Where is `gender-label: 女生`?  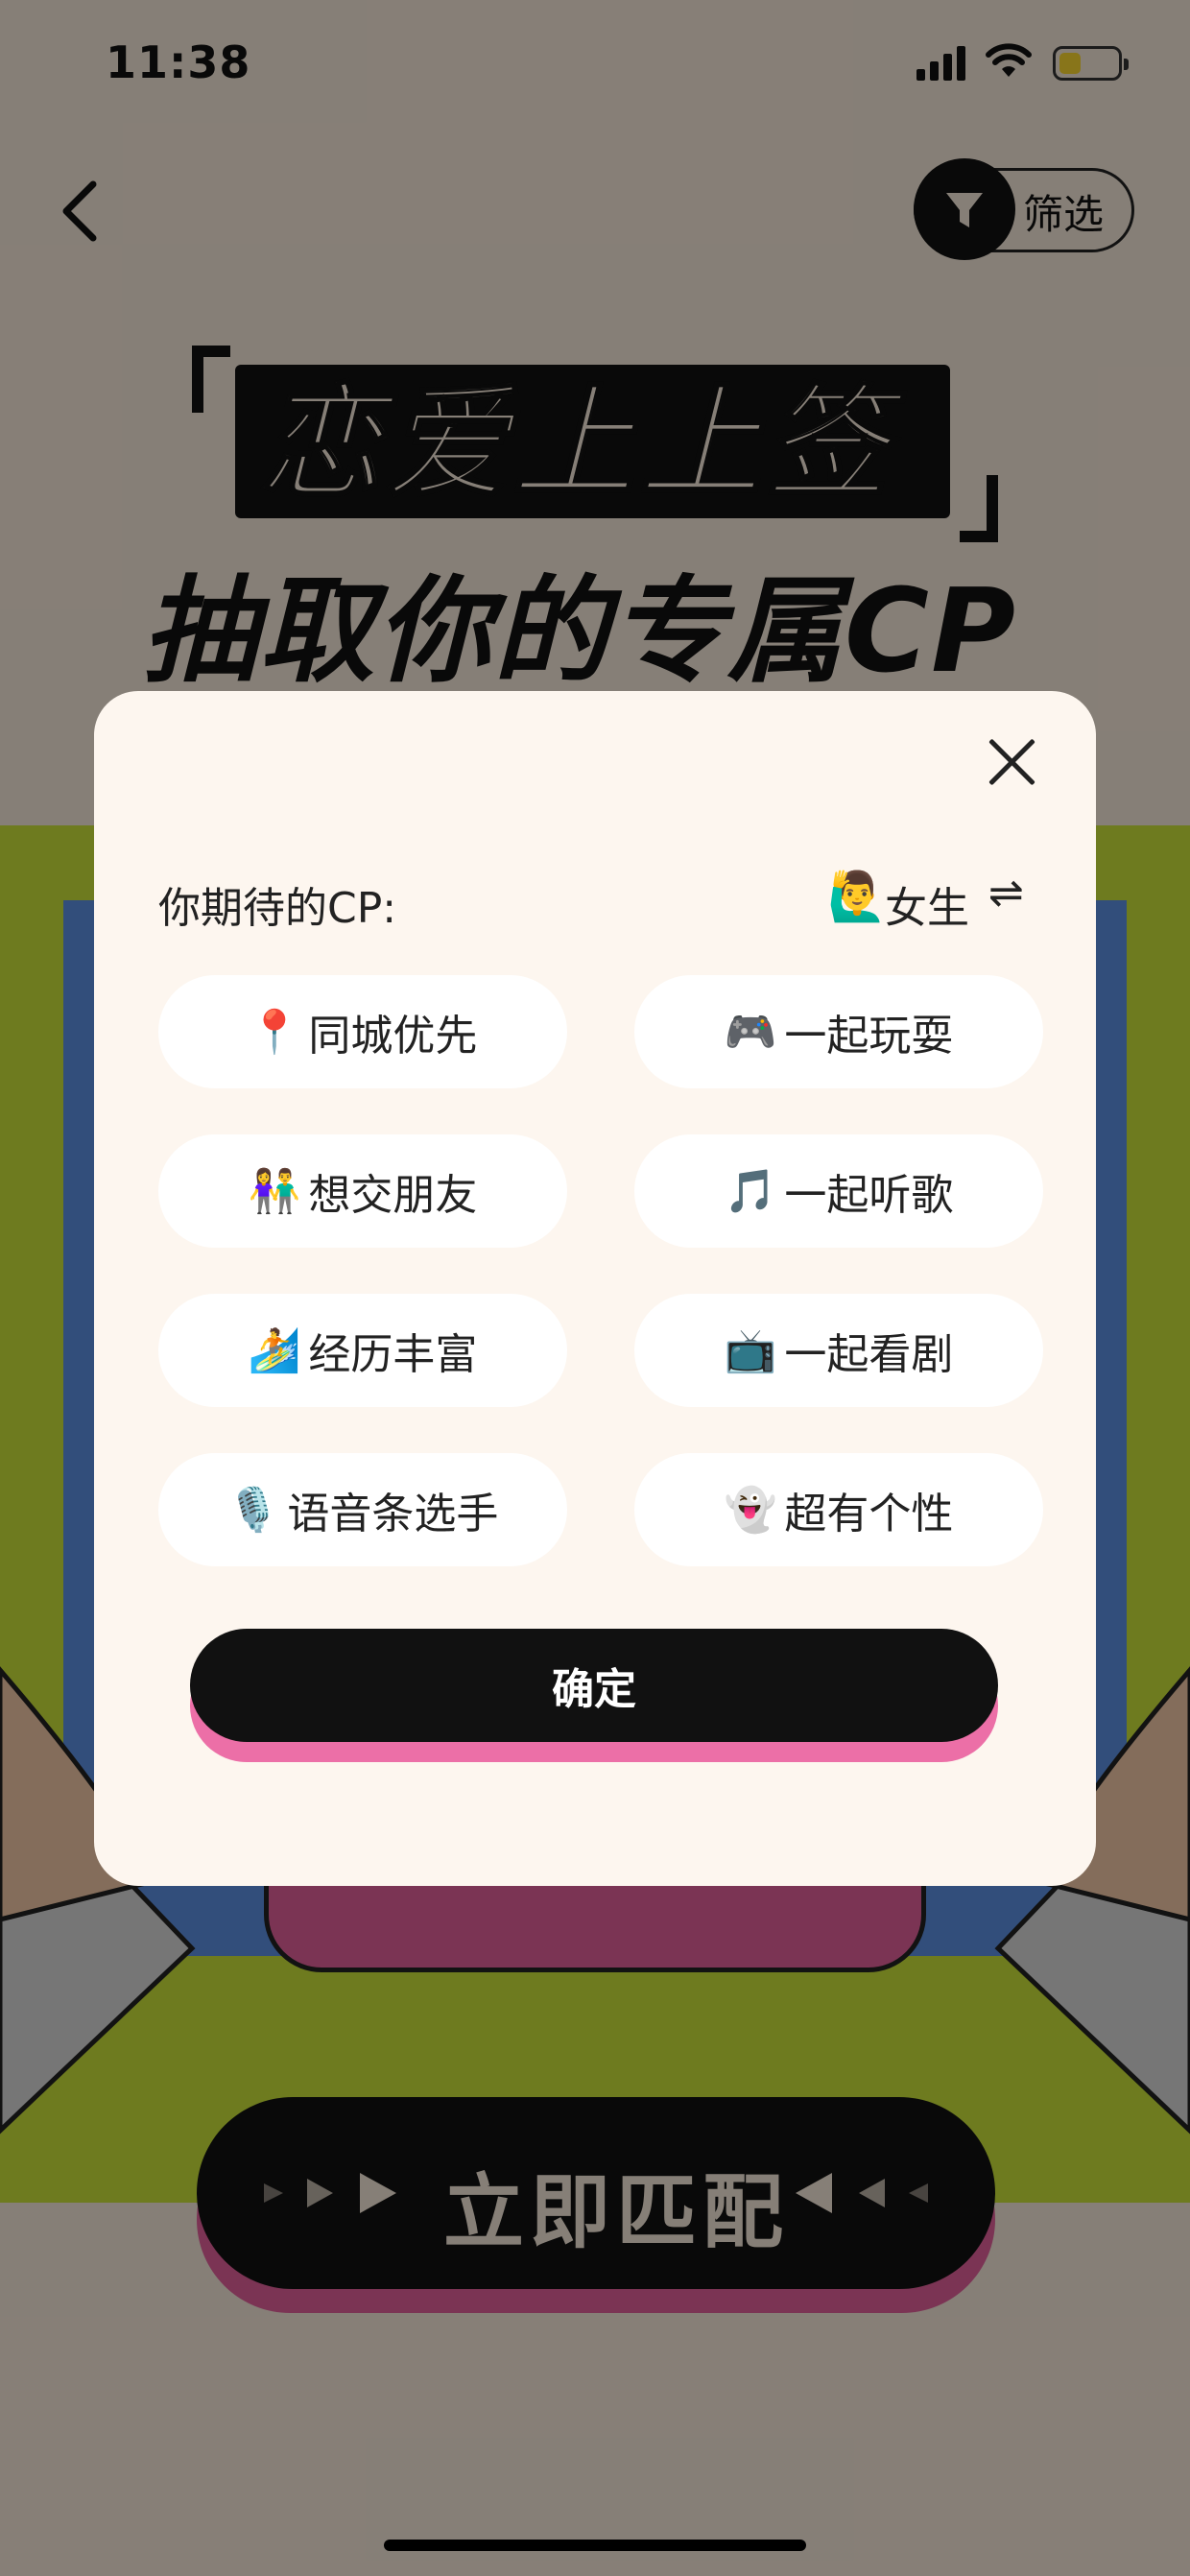 gender-label: 女生 is located at coordinates (927, 904).